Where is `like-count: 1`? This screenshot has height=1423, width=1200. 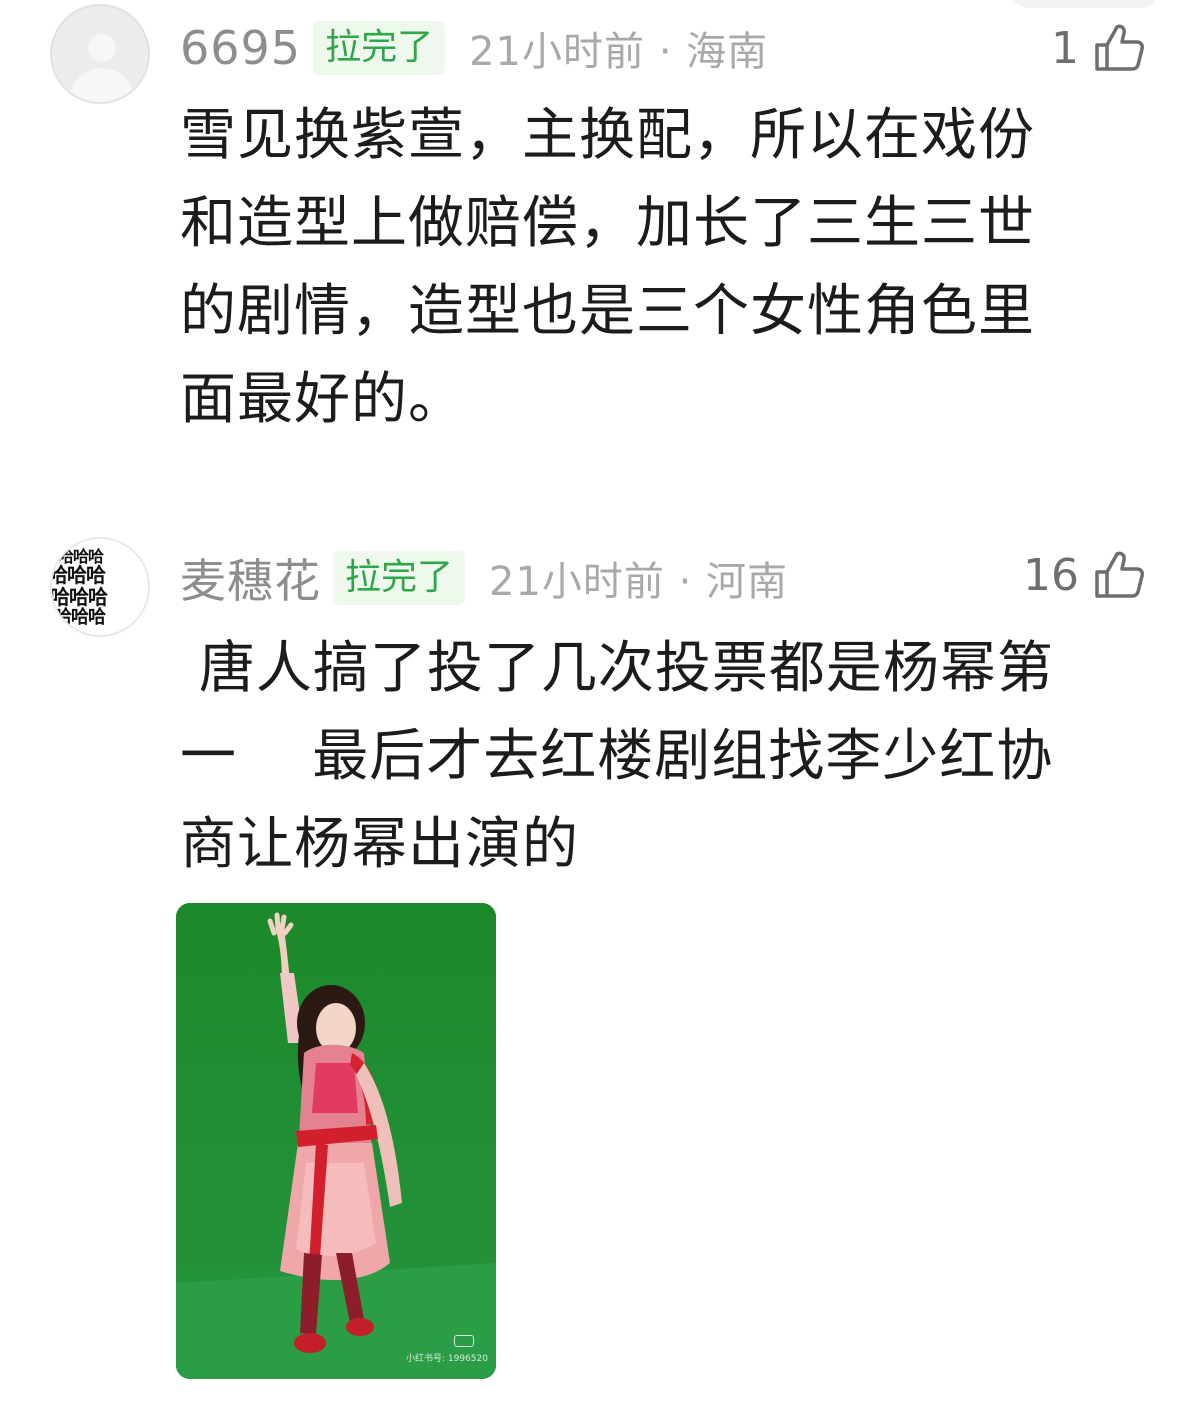
like-count: 1 is located at coordinates (1065, 48).